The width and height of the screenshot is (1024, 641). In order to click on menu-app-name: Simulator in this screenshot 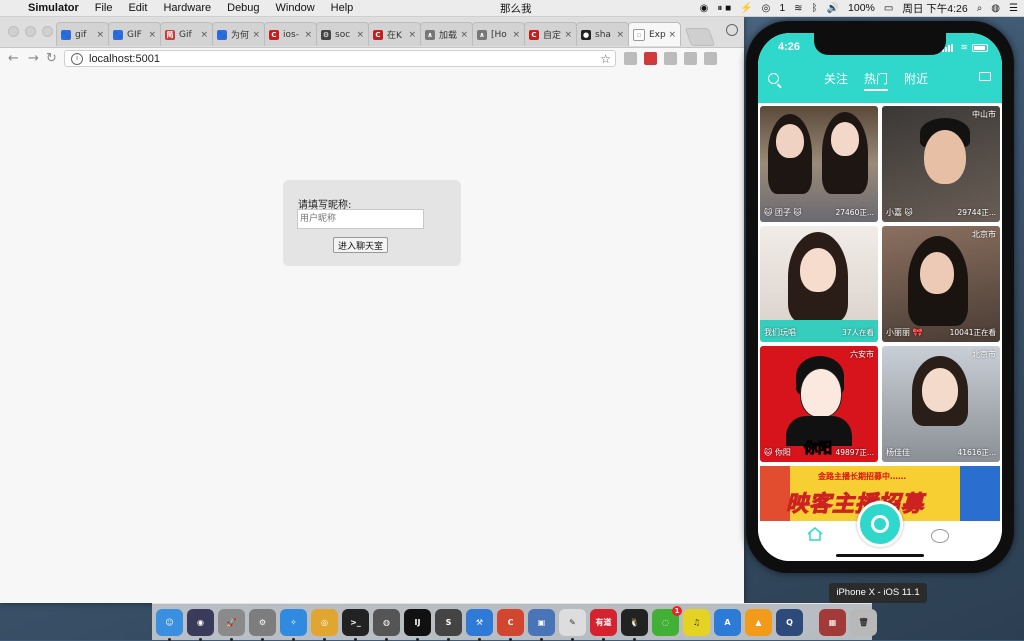, I will do `click(53, 8)`.